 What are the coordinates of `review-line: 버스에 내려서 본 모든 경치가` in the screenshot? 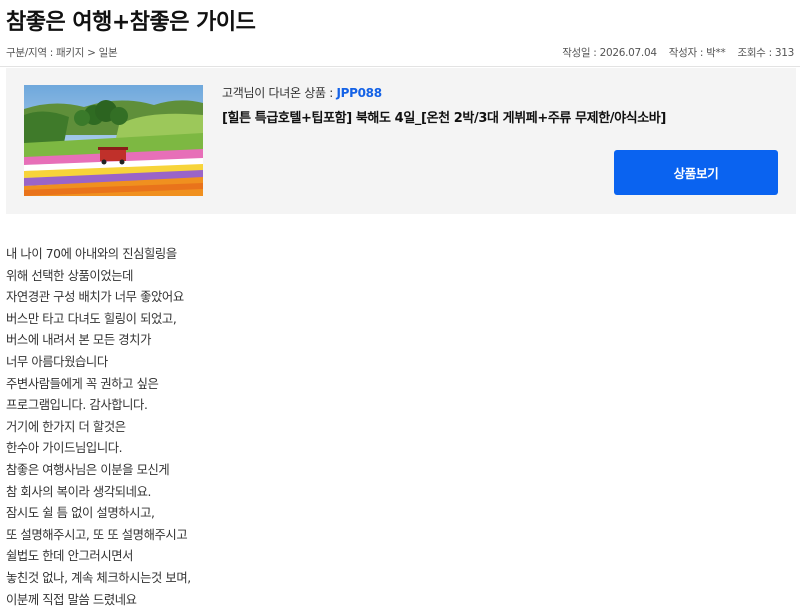 It's located at (98, 341).